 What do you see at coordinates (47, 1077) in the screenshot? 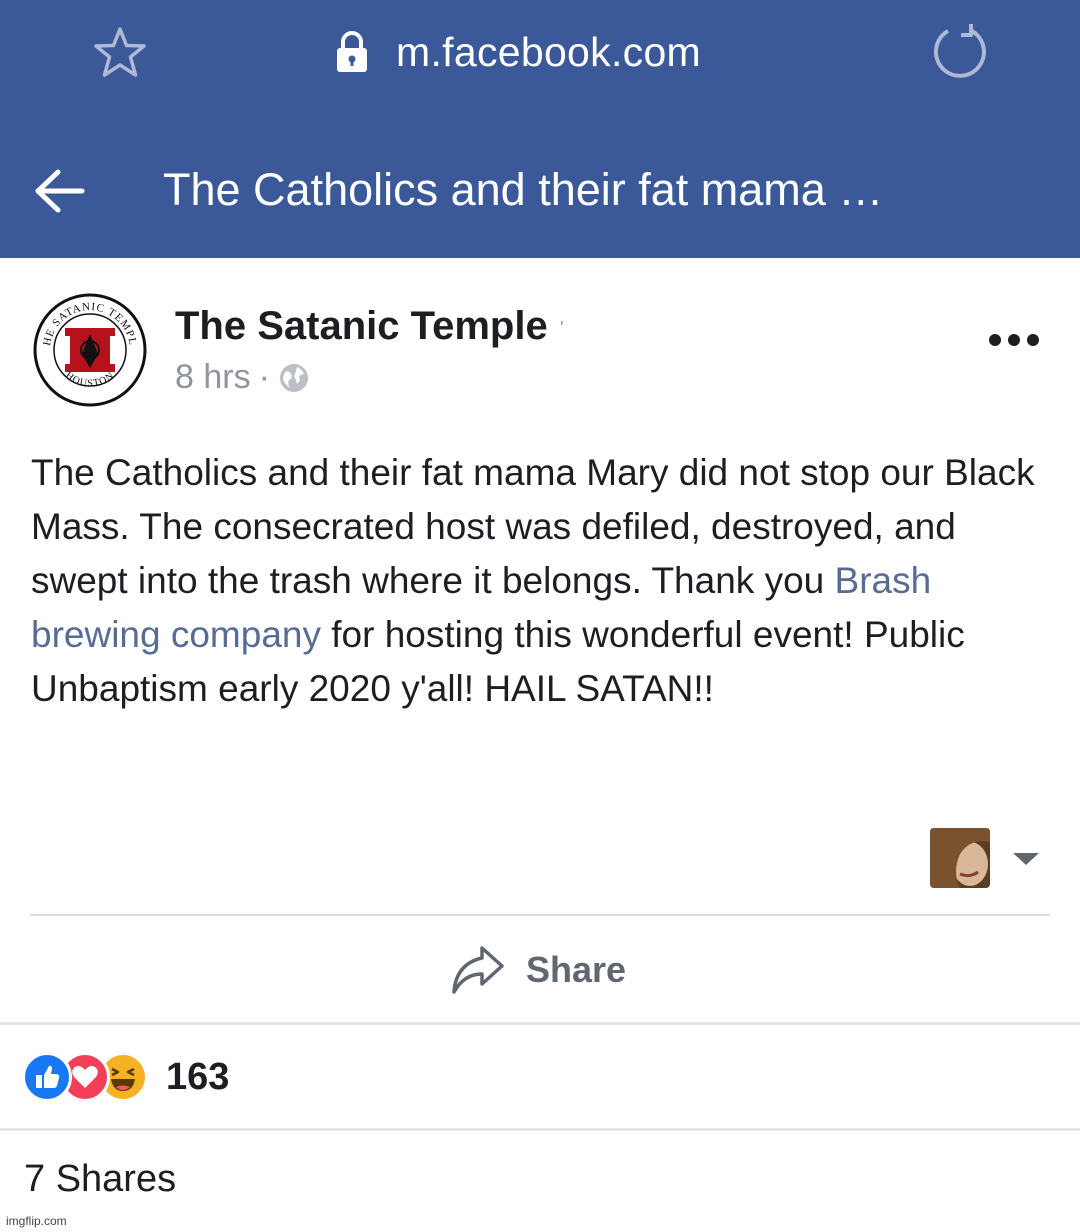
I see `like-reaction-icon` at bounding box center [47, 1077].